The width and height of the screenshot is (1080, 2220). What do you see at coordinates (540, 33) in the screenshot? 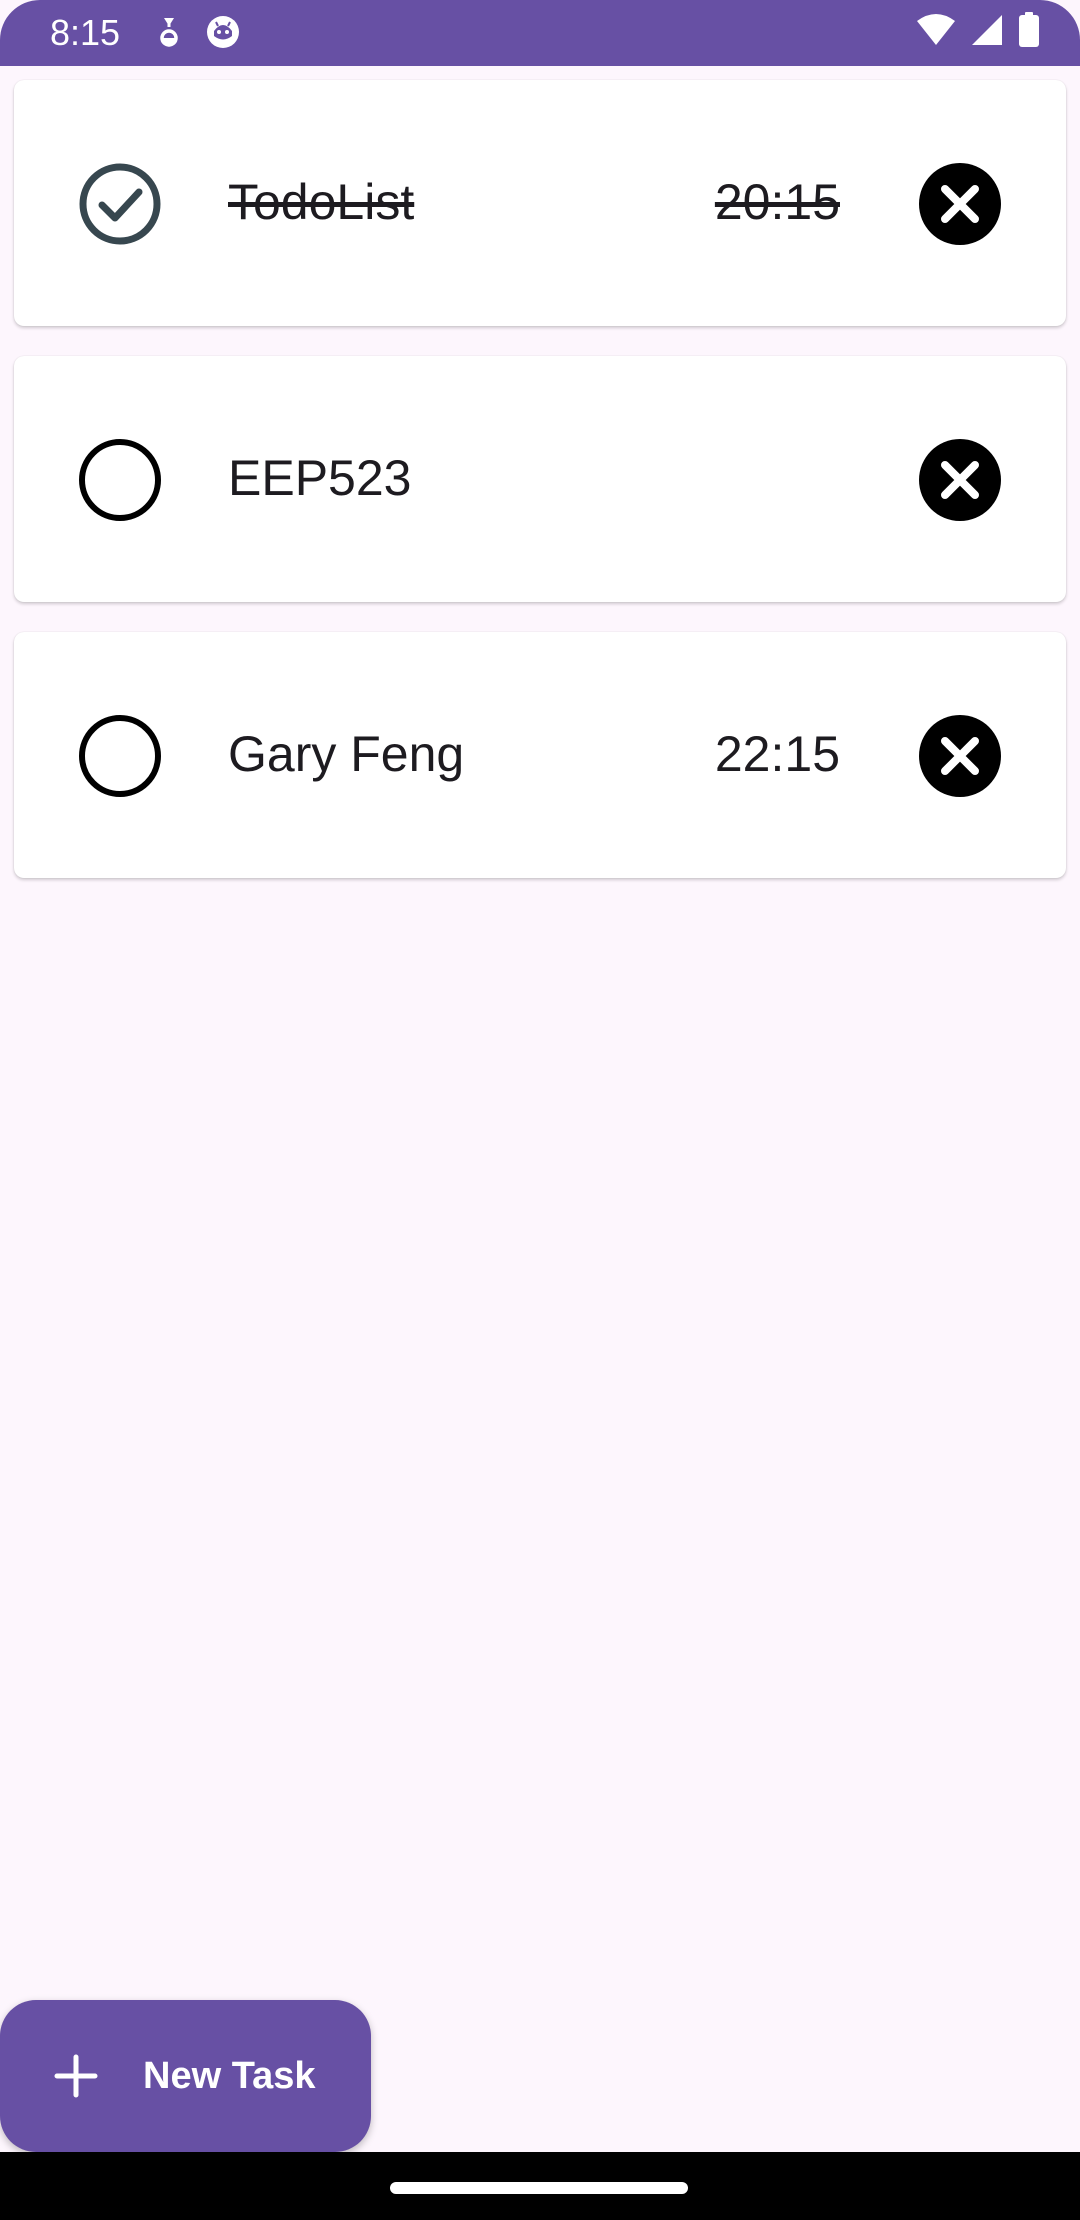
I see `status-bar: 8:15` at bounding box center [540, 33].